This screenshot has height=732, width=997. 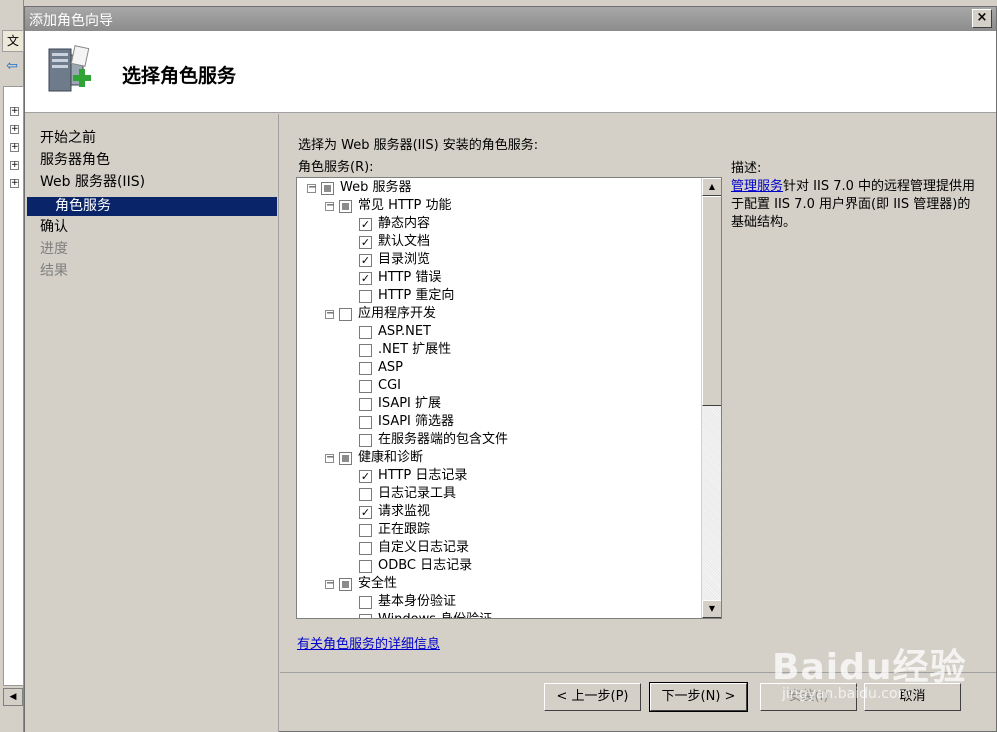 I want to click on close-button: ×, so click(x=982, y=18).